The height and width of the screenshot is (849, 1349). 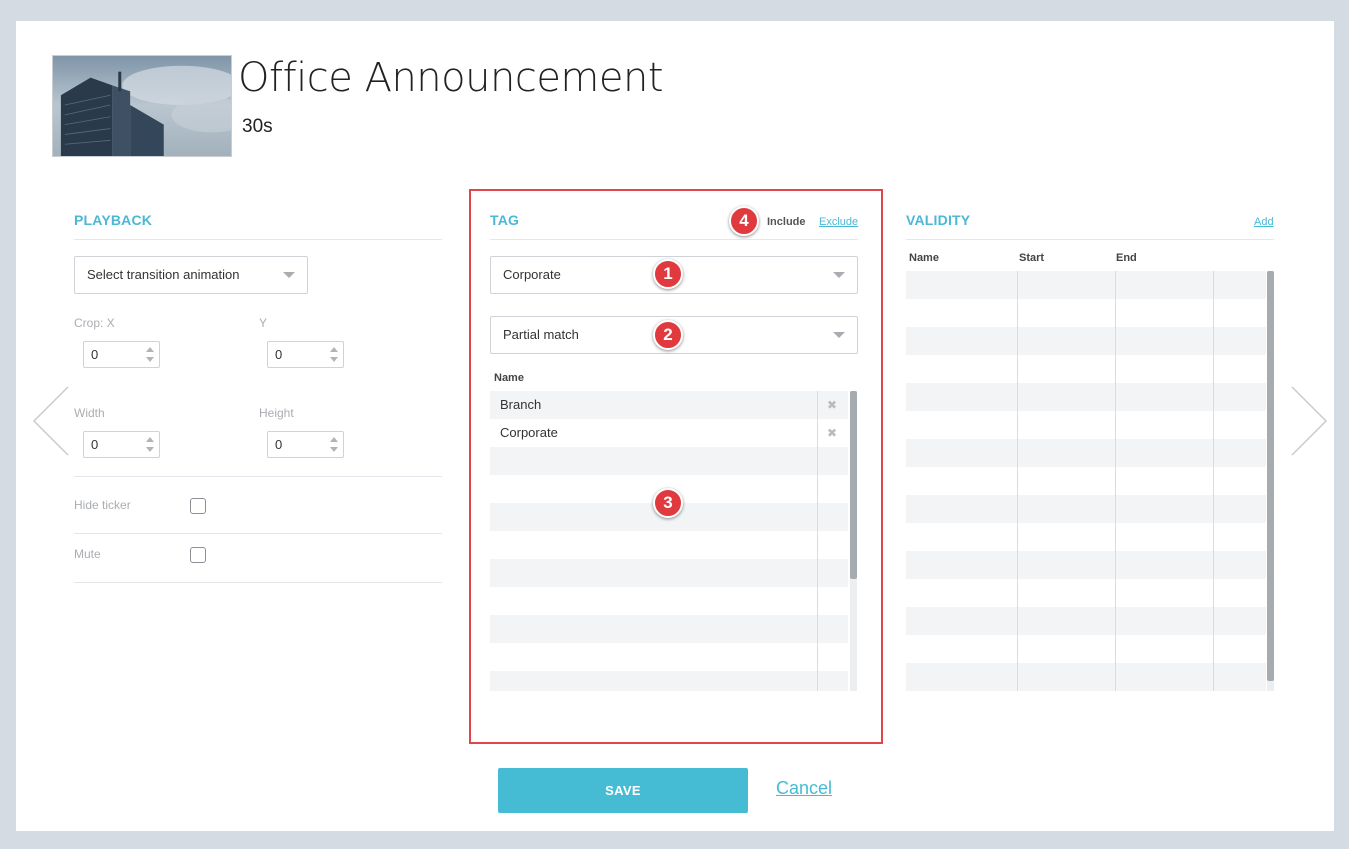 What do you see at coordinates (121, 444) in the screenshot?
I see `width-stepper: 0` at bounding box center [121, 444].